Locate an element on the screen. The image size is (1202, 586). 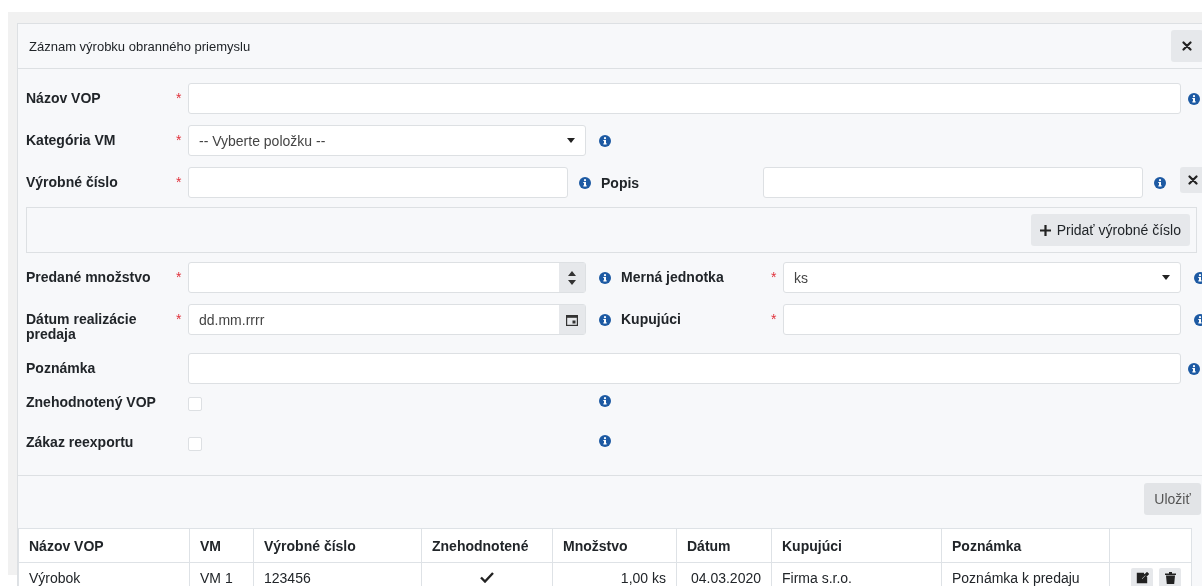
column-header: Znehodnotené is located at coordinates (487, 545).